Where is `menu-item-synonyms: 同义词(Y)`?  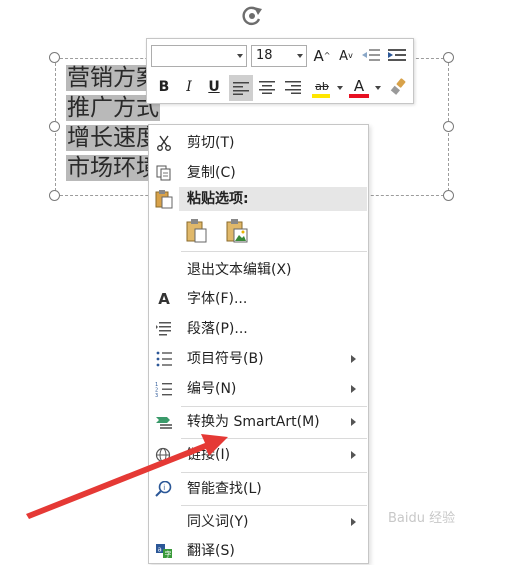 menu-item-synonyms: 同义词(Y) is located at coordinates (258, 522).